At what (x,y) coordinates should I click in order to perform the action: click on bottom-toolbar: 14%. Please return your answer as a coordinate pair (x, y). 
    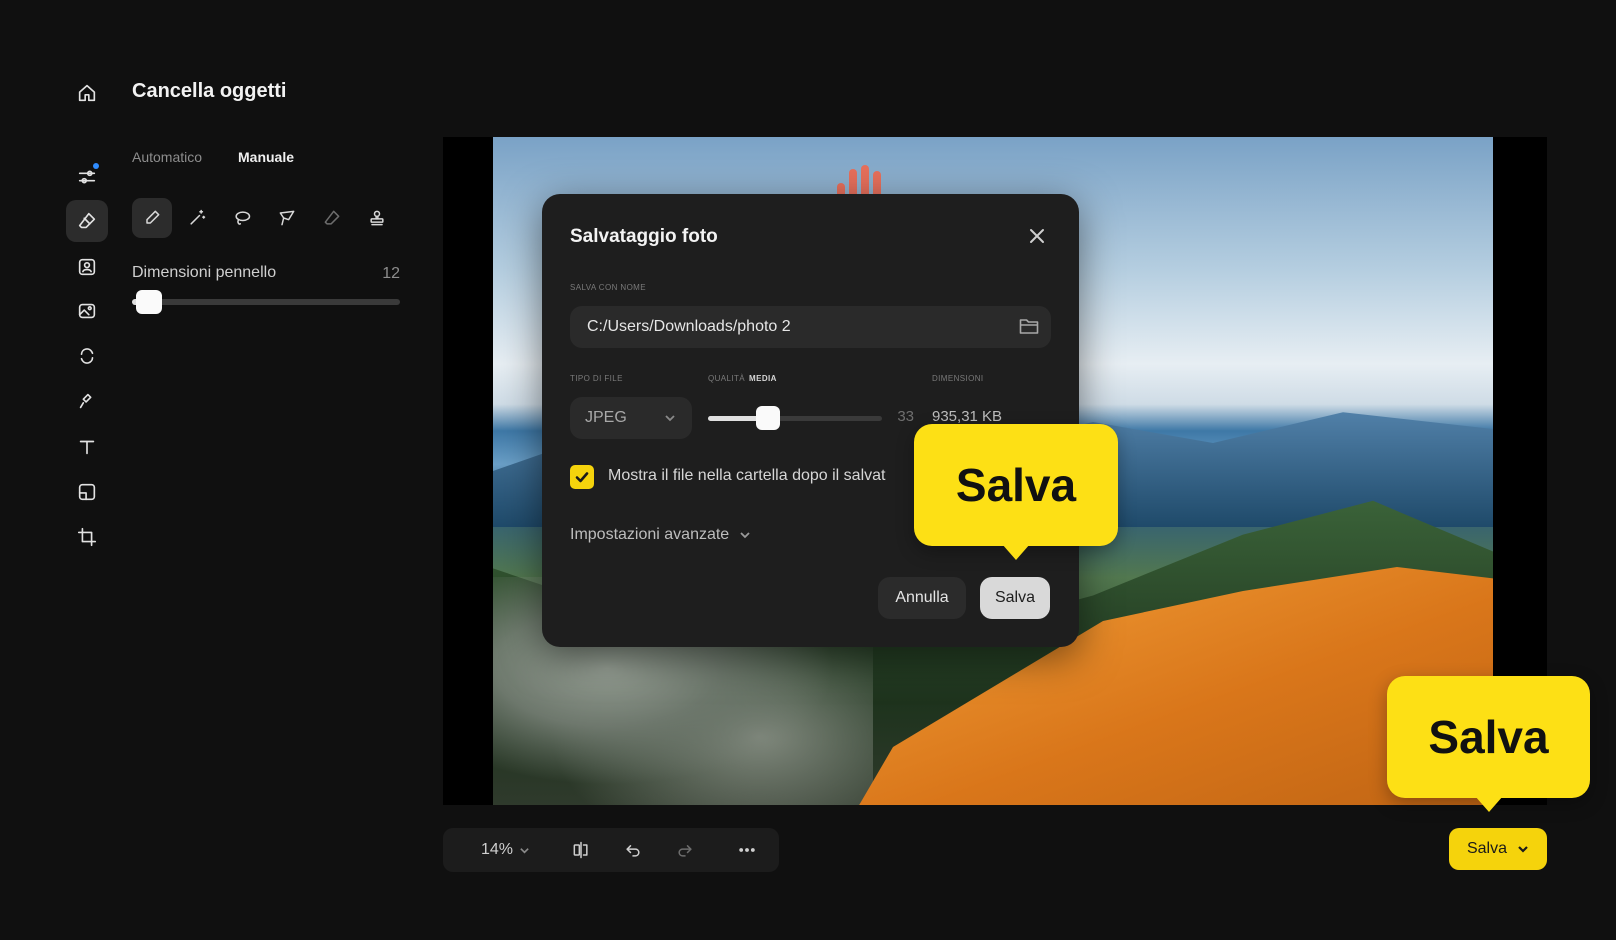
    Looking at the image, I should click on (611, 850).